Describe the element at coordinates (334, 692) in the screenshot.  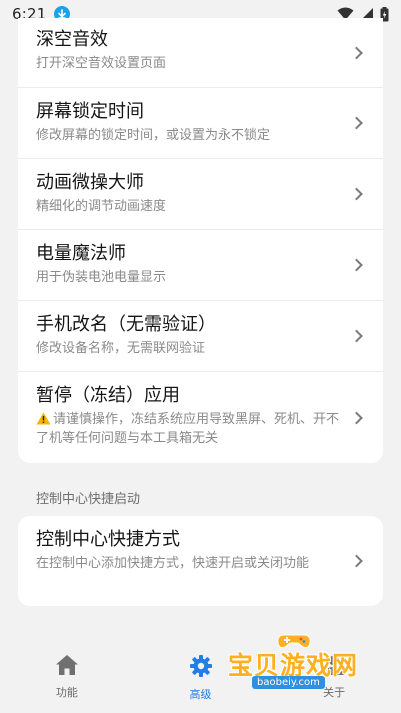
I see `nav-tab-label: 关于` at that location.